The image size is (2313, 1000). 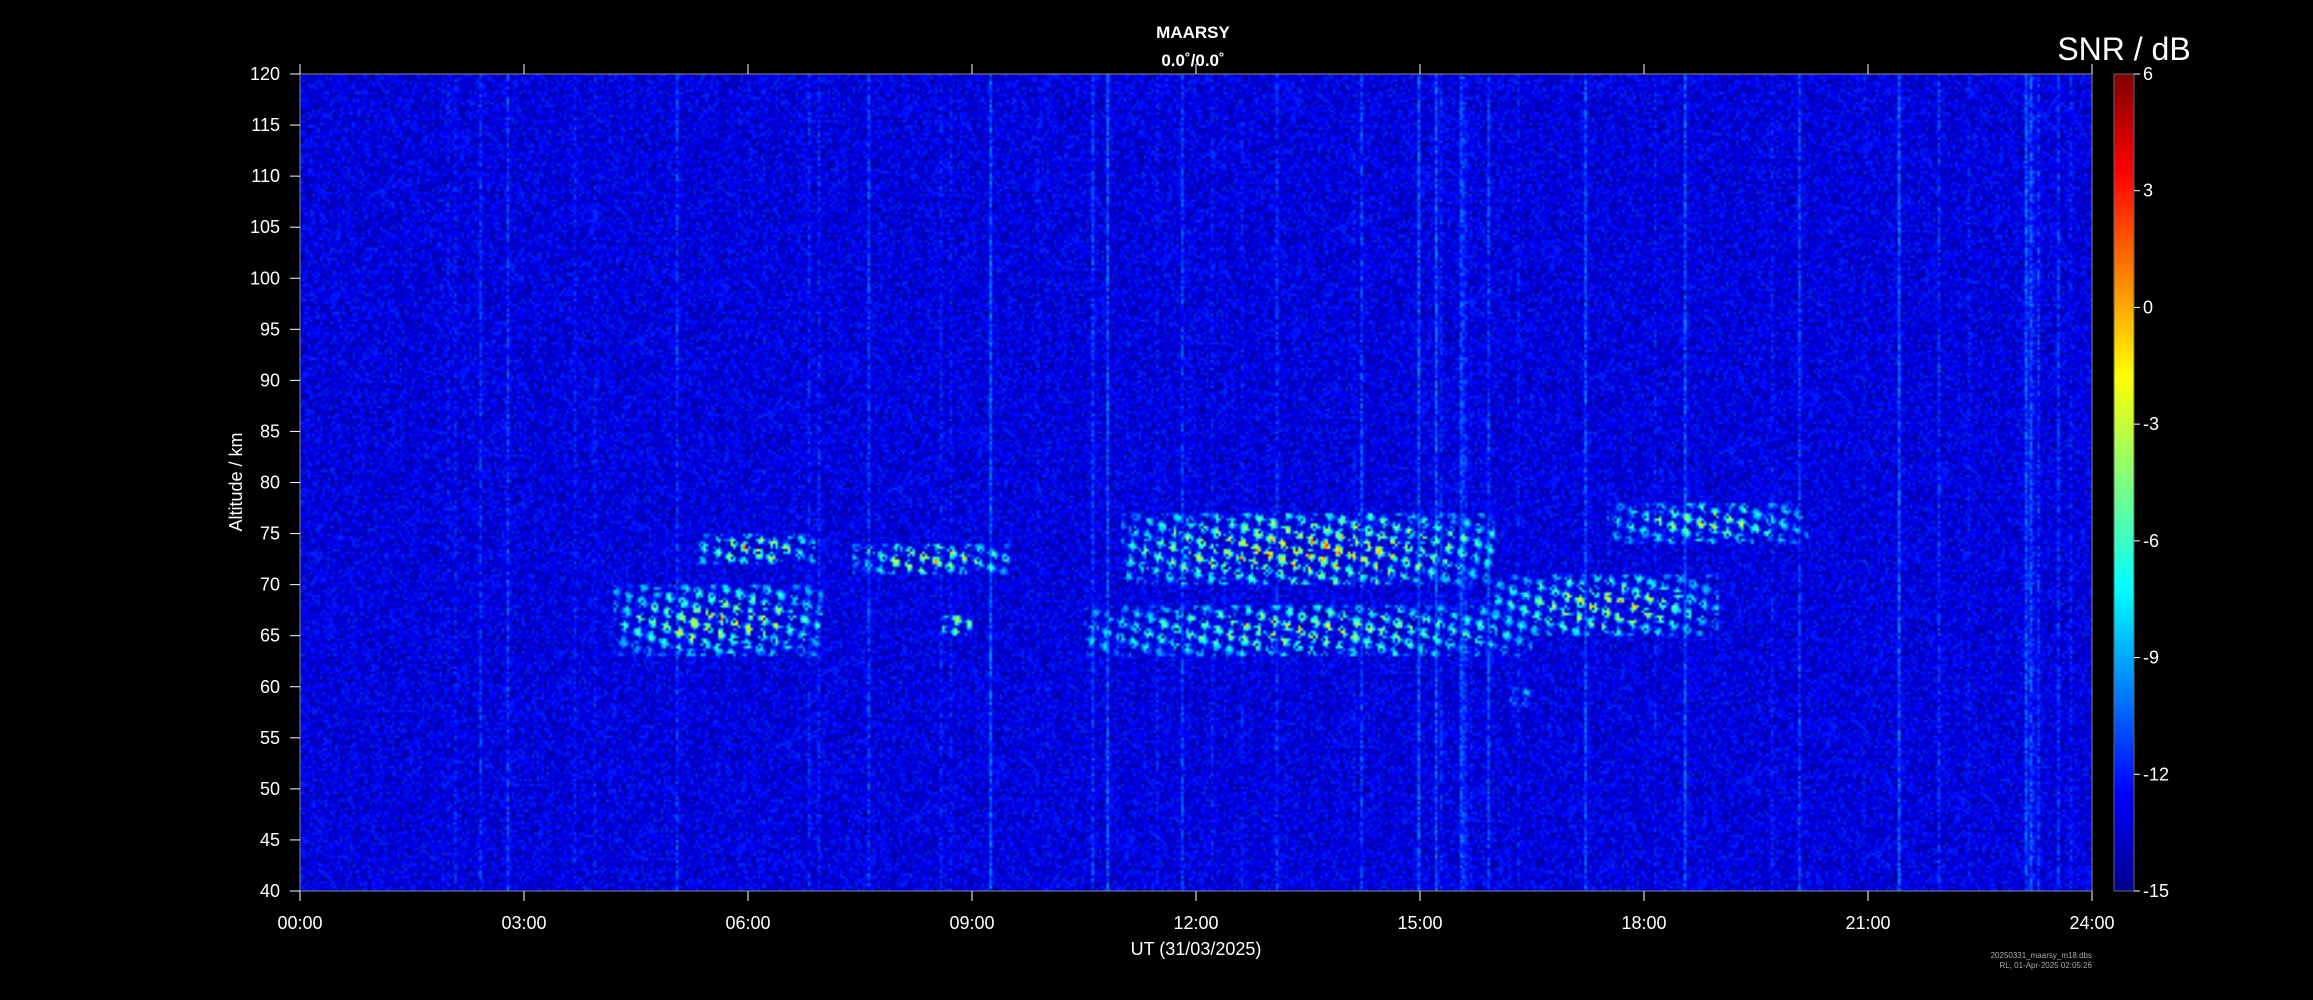 What do you see at coordinates (2148, 74) in the screenshot?
I see `colorbar-tick-label: 6` at bounding box center [2148, 74].